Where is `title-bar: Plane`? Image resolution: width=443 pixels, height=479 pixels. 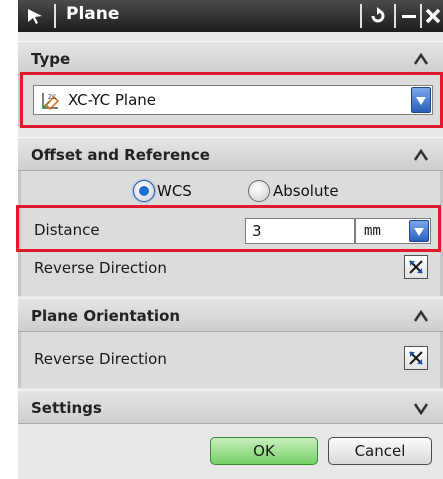 title-bar: Plane is located at coordinates (230, 16).